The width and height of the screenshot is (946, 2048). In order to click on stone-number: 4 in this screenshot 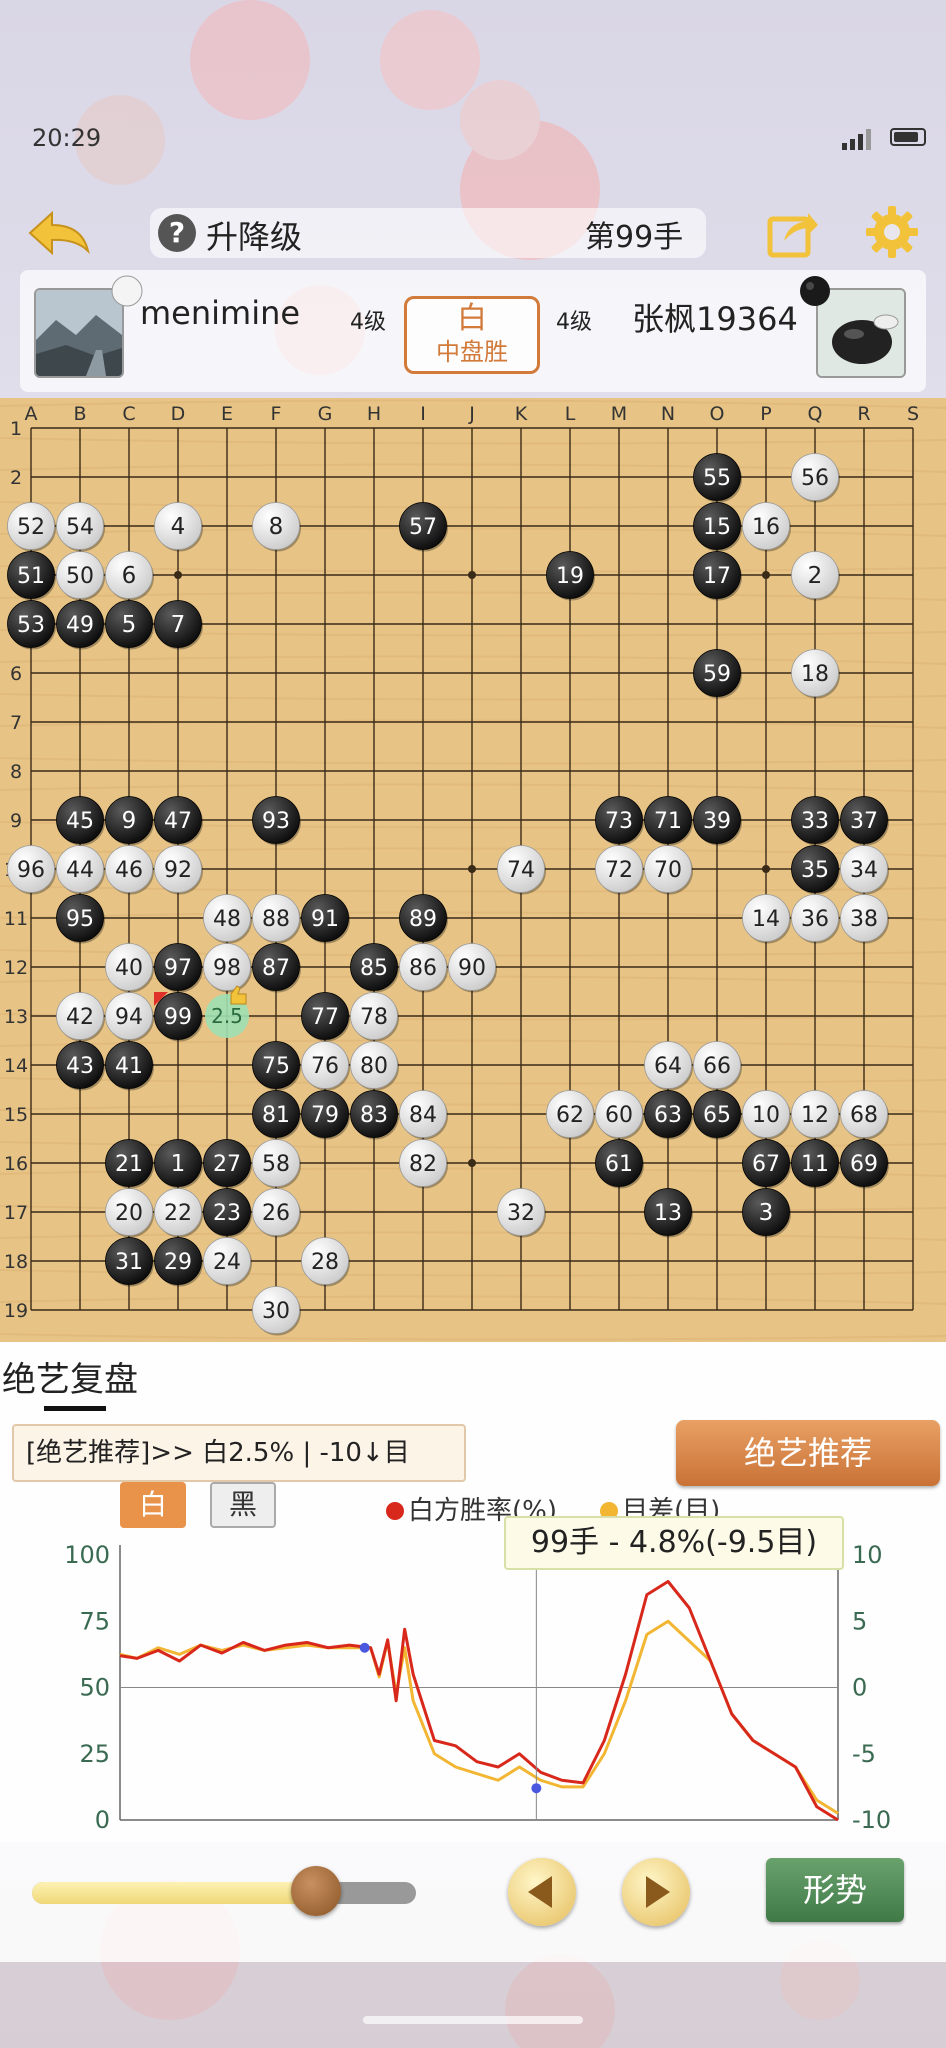, I will do `click(178, 527)`.